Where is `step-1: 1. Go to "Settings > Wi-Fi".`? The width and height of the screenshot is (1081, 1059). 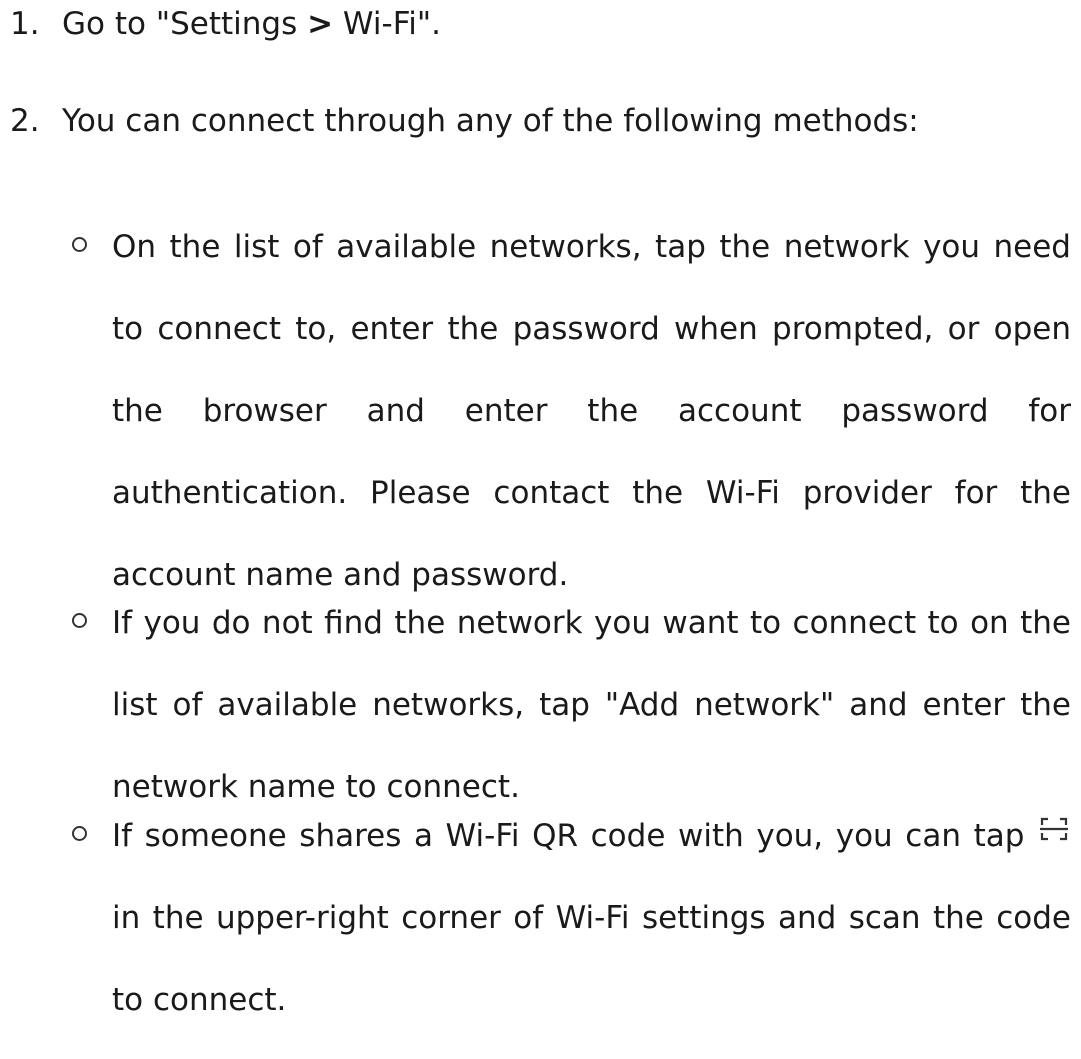
step-1: 1. Go to "Settings > Wi-Fi". is located at coordinates (220, 24).